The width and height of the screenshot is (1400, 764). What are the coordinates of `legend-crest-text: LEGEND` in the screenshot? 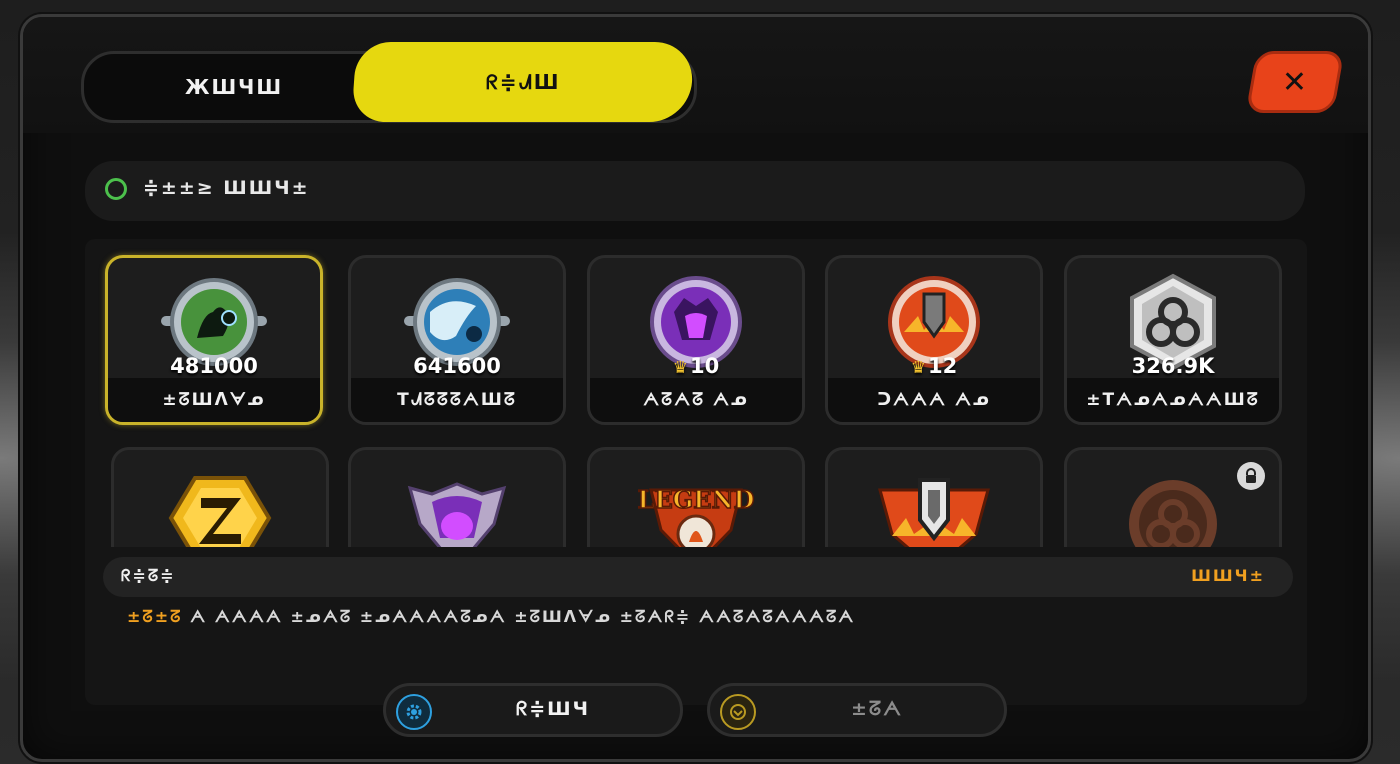 It's located at (696, 499).